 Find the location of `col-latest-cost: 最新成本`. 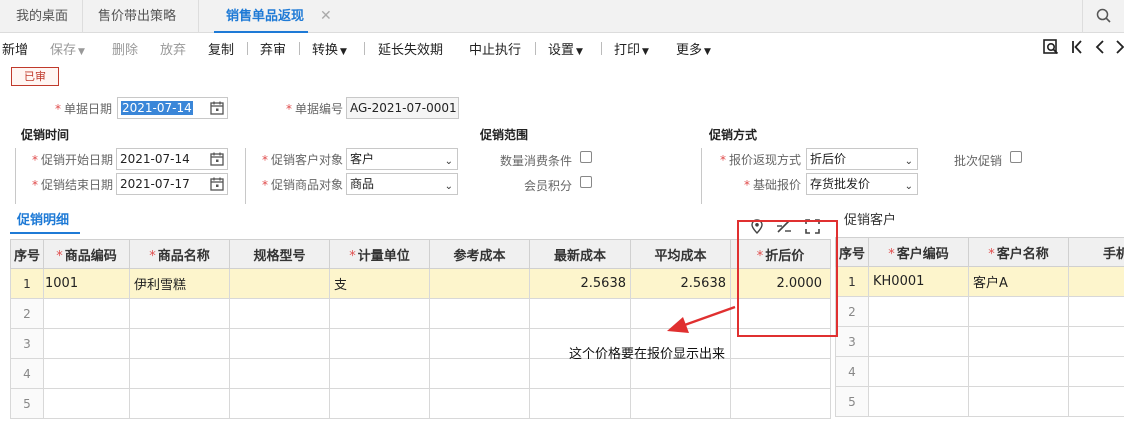

col-latest-cost: 最新成本 is located at coordinates (580, 254).